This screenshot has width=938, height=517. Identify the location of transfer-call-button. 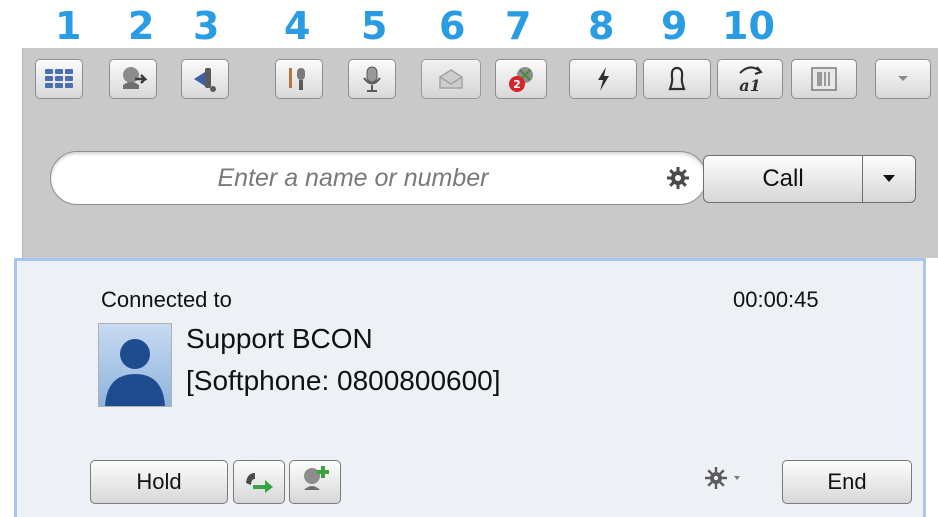
(259, 482).